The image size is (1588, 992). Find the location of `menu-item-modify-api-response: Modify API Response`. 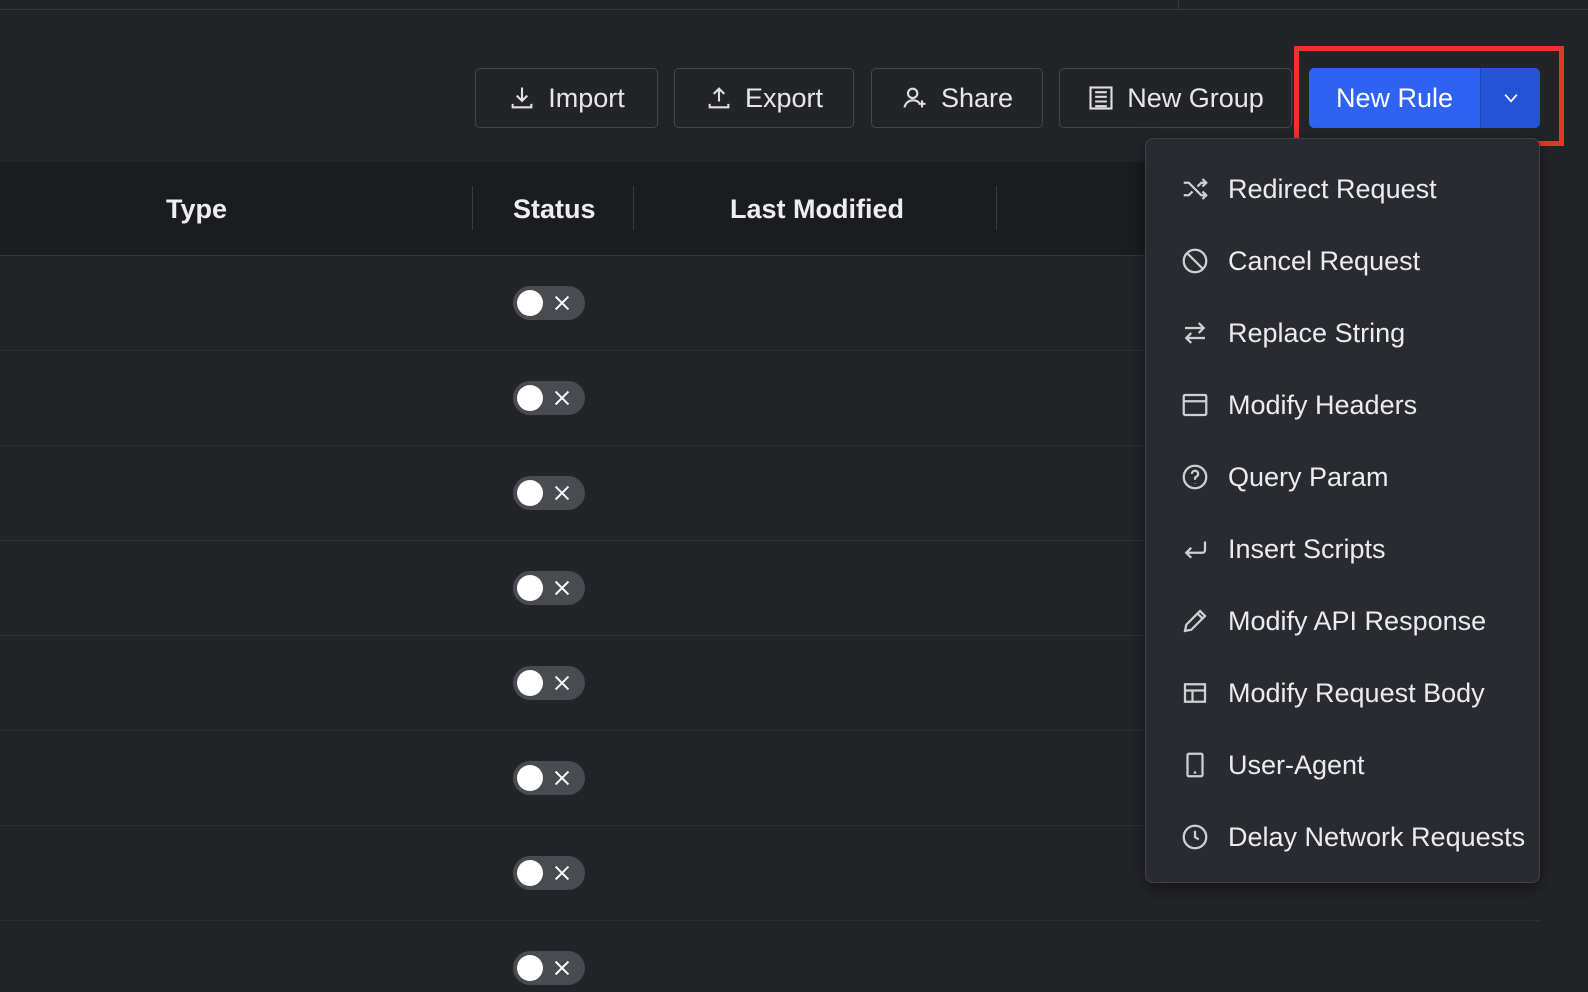

menu-item-modify-api-response: Modify API Response is located at coordinates (1343, 621).